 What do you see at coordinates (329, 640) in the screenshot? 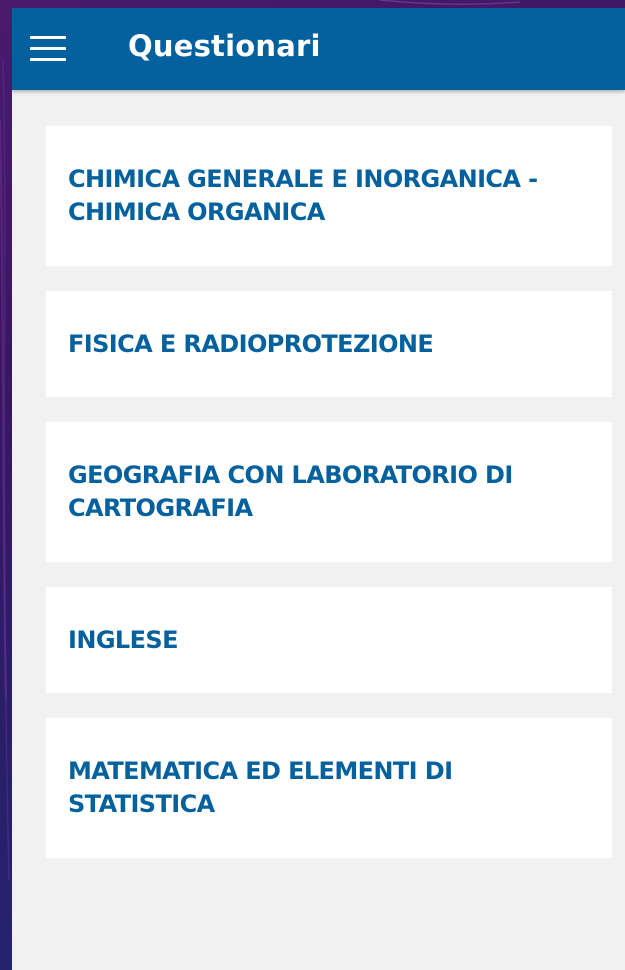
I see `list-item-inglese: INGLESE` at bounding box center [329, 640].